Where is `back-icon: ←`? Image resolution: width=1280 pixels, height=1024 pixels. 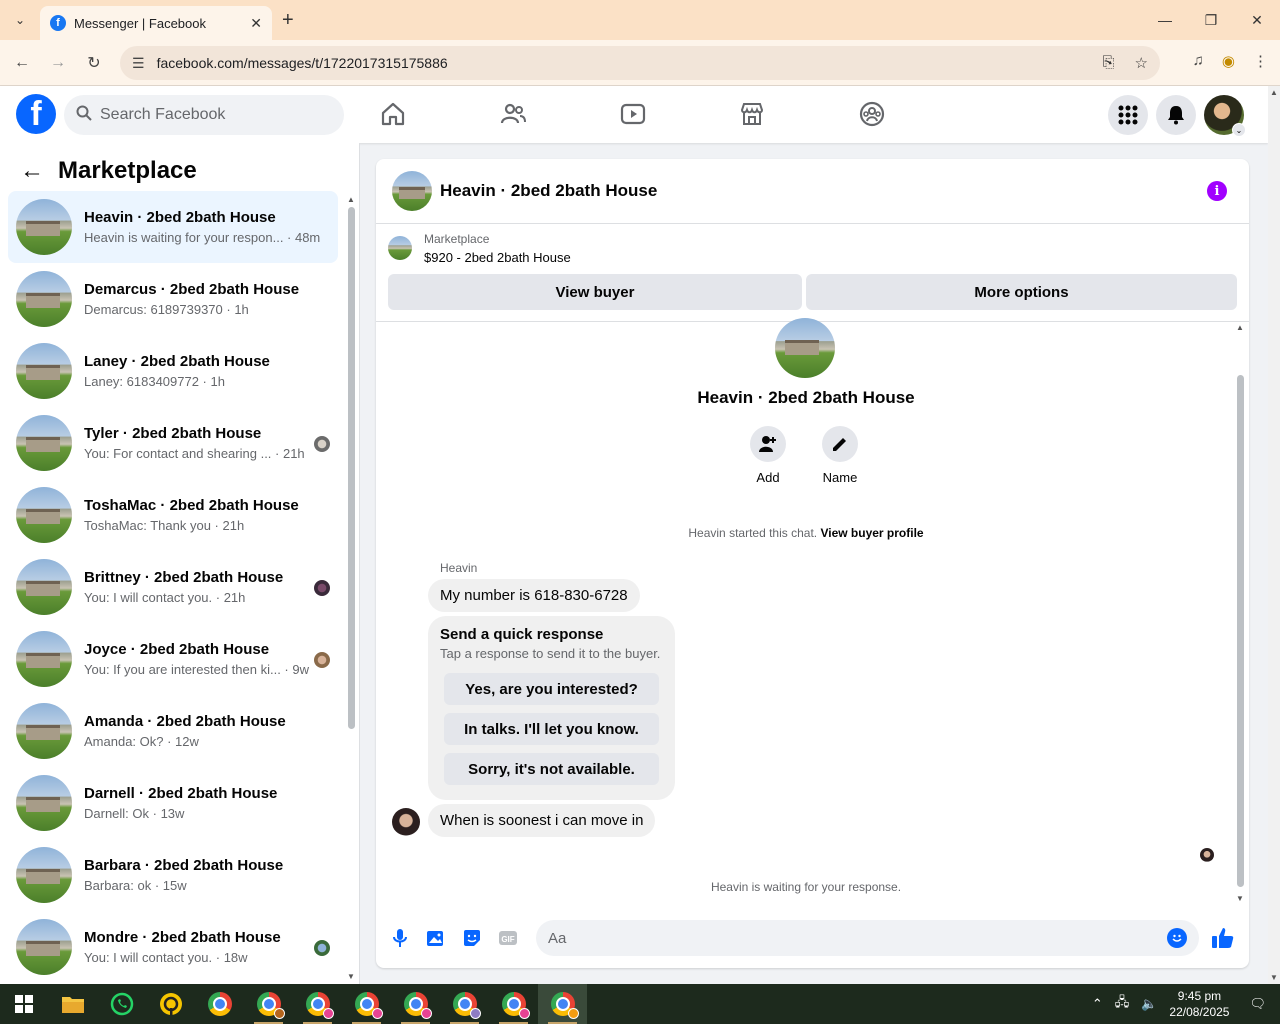
back-icon: ← is located at coordinates (22, 63).